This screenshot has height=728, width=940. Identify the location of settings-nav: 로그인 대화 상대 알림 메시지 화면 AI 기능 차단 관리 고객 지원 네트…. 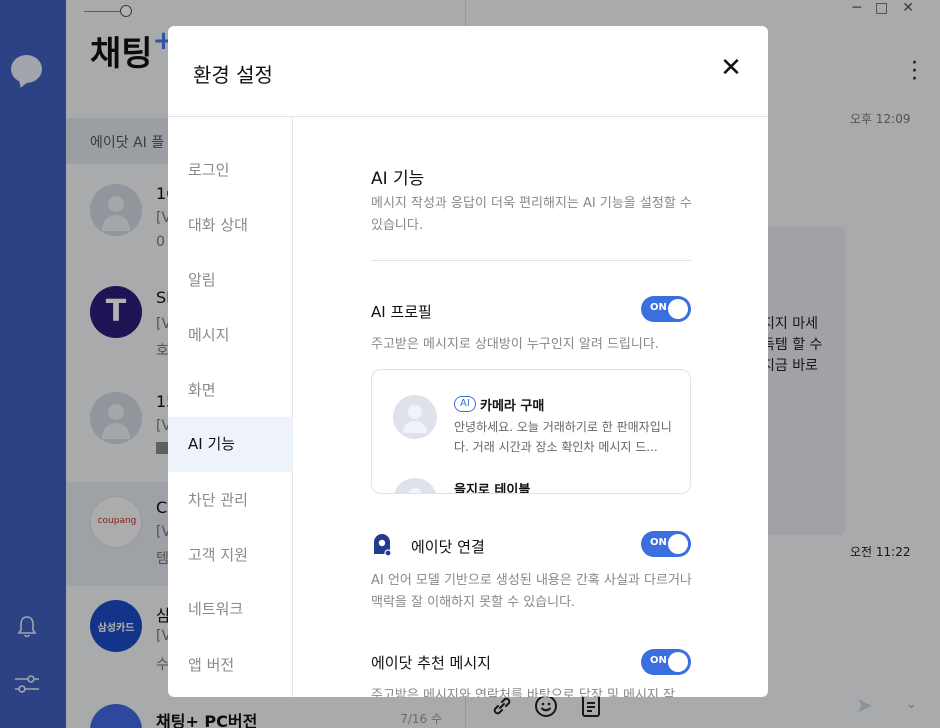
(230, 407).